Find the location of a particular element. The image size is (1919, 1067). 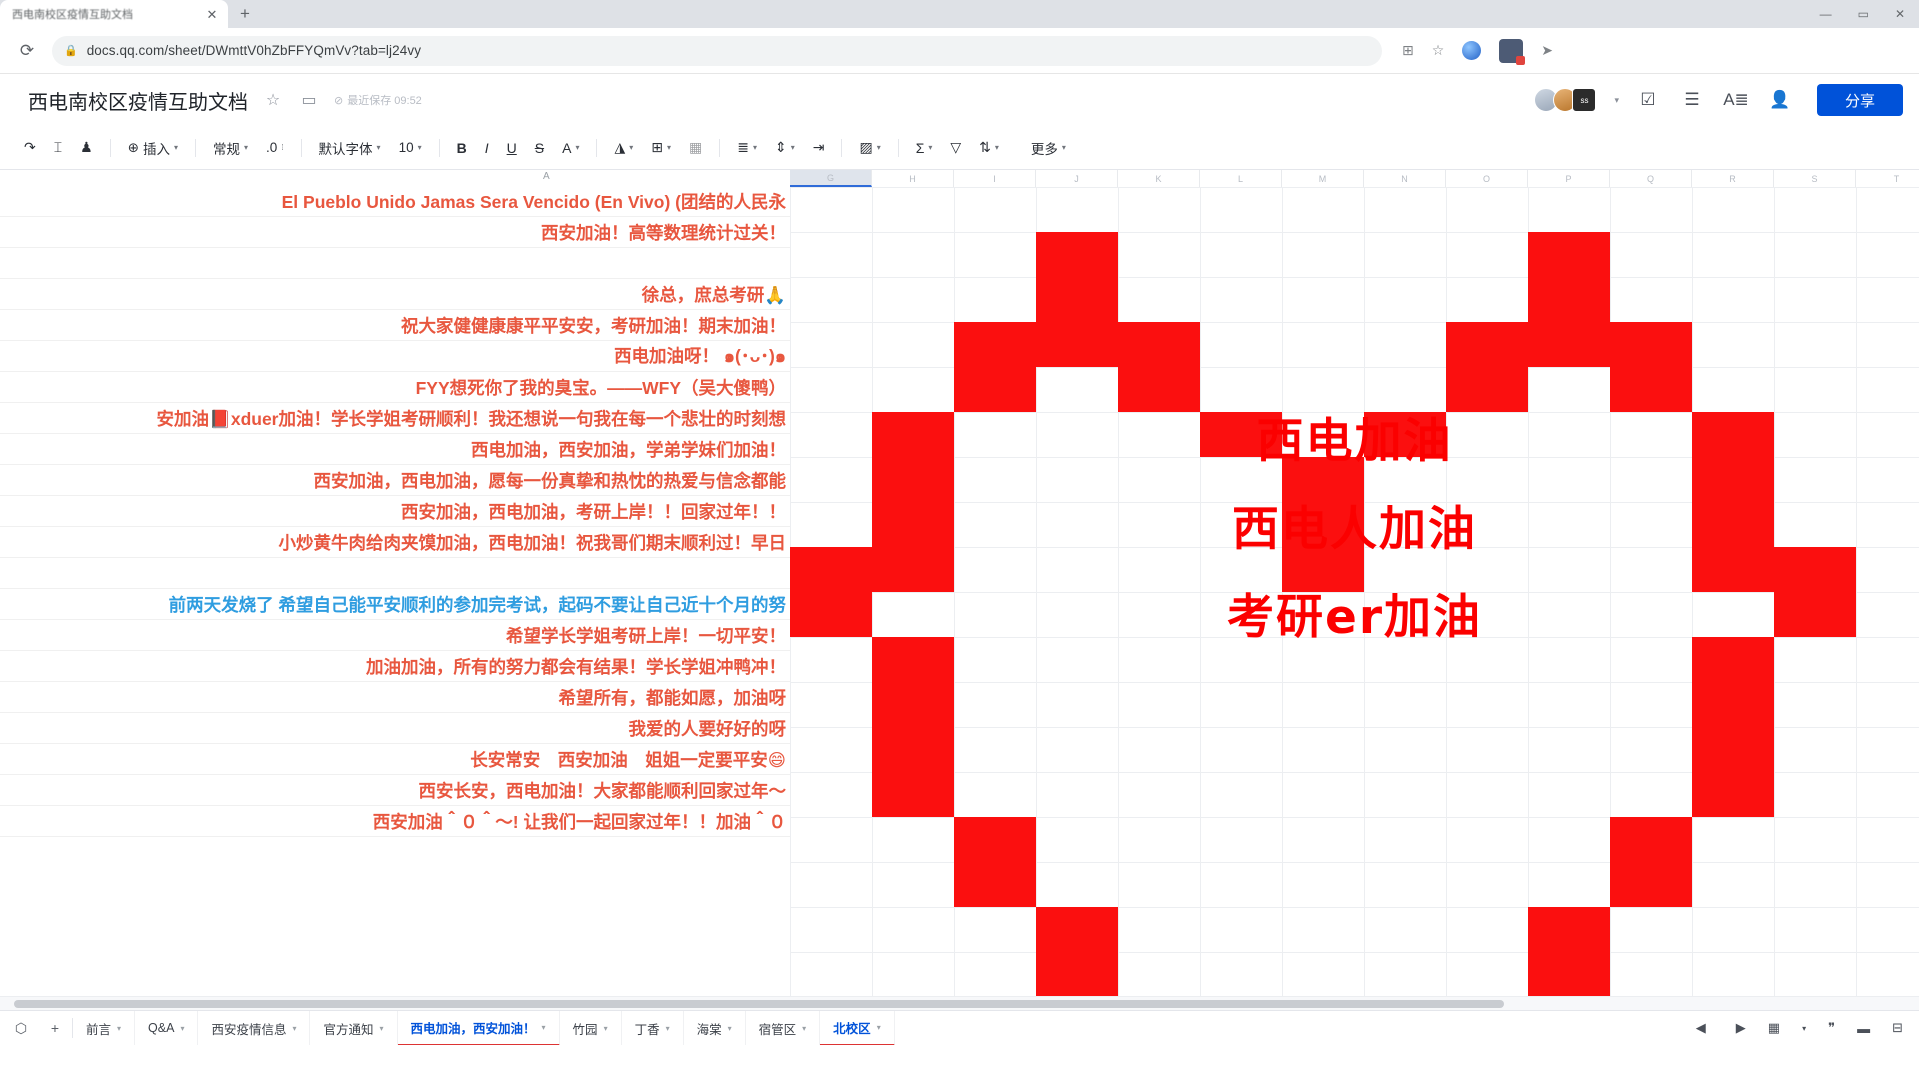

bold-button: B is located at coordinates (462, 148).